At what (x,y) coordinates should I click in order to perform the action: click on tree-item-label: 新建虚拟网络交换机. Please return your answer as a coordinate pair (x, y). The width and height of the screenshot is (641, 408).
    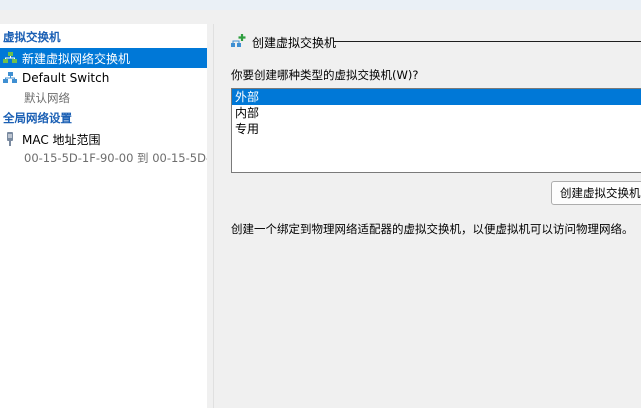
    Looking at the image, I should click on (76, 58).